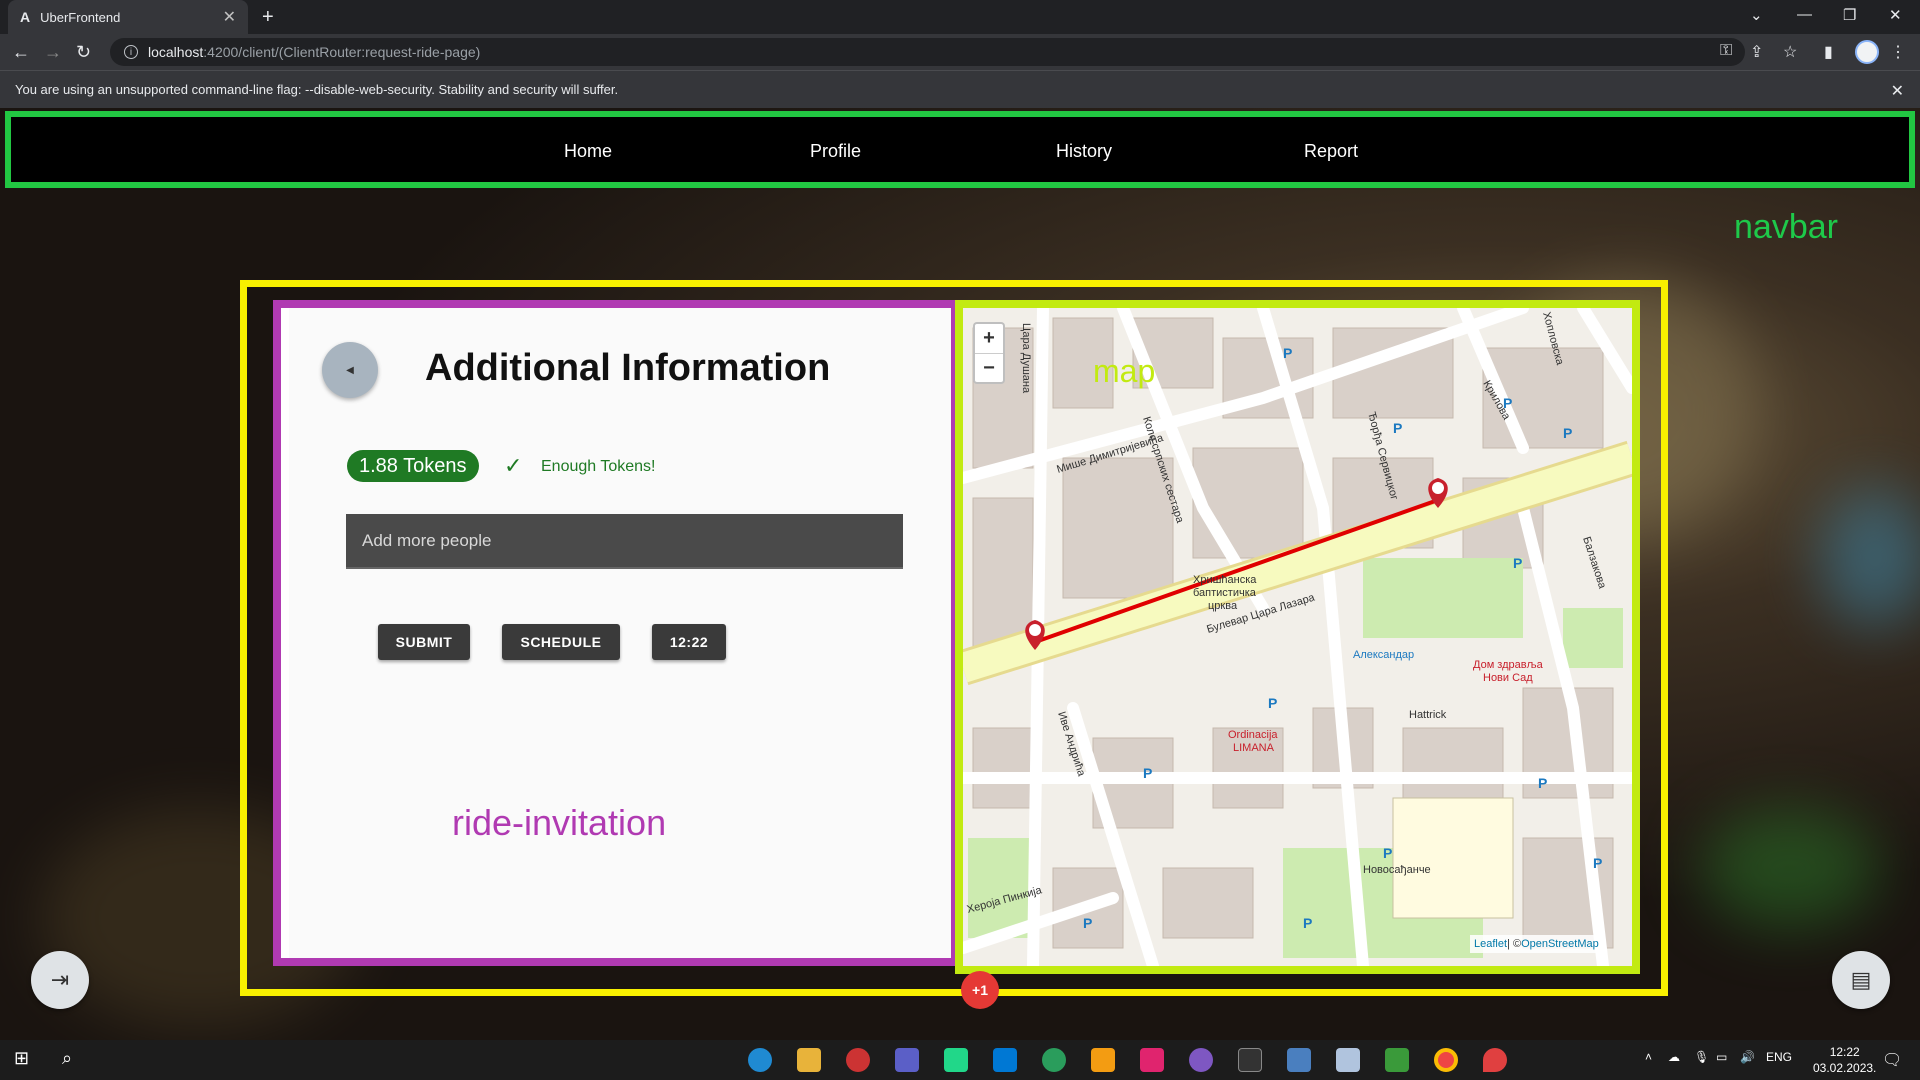 This screenshot has width=1920, height=1080. Describe the element at coordinates (1779, 1057) in the screenshot. I see `language-indicator: ENG` at that location.